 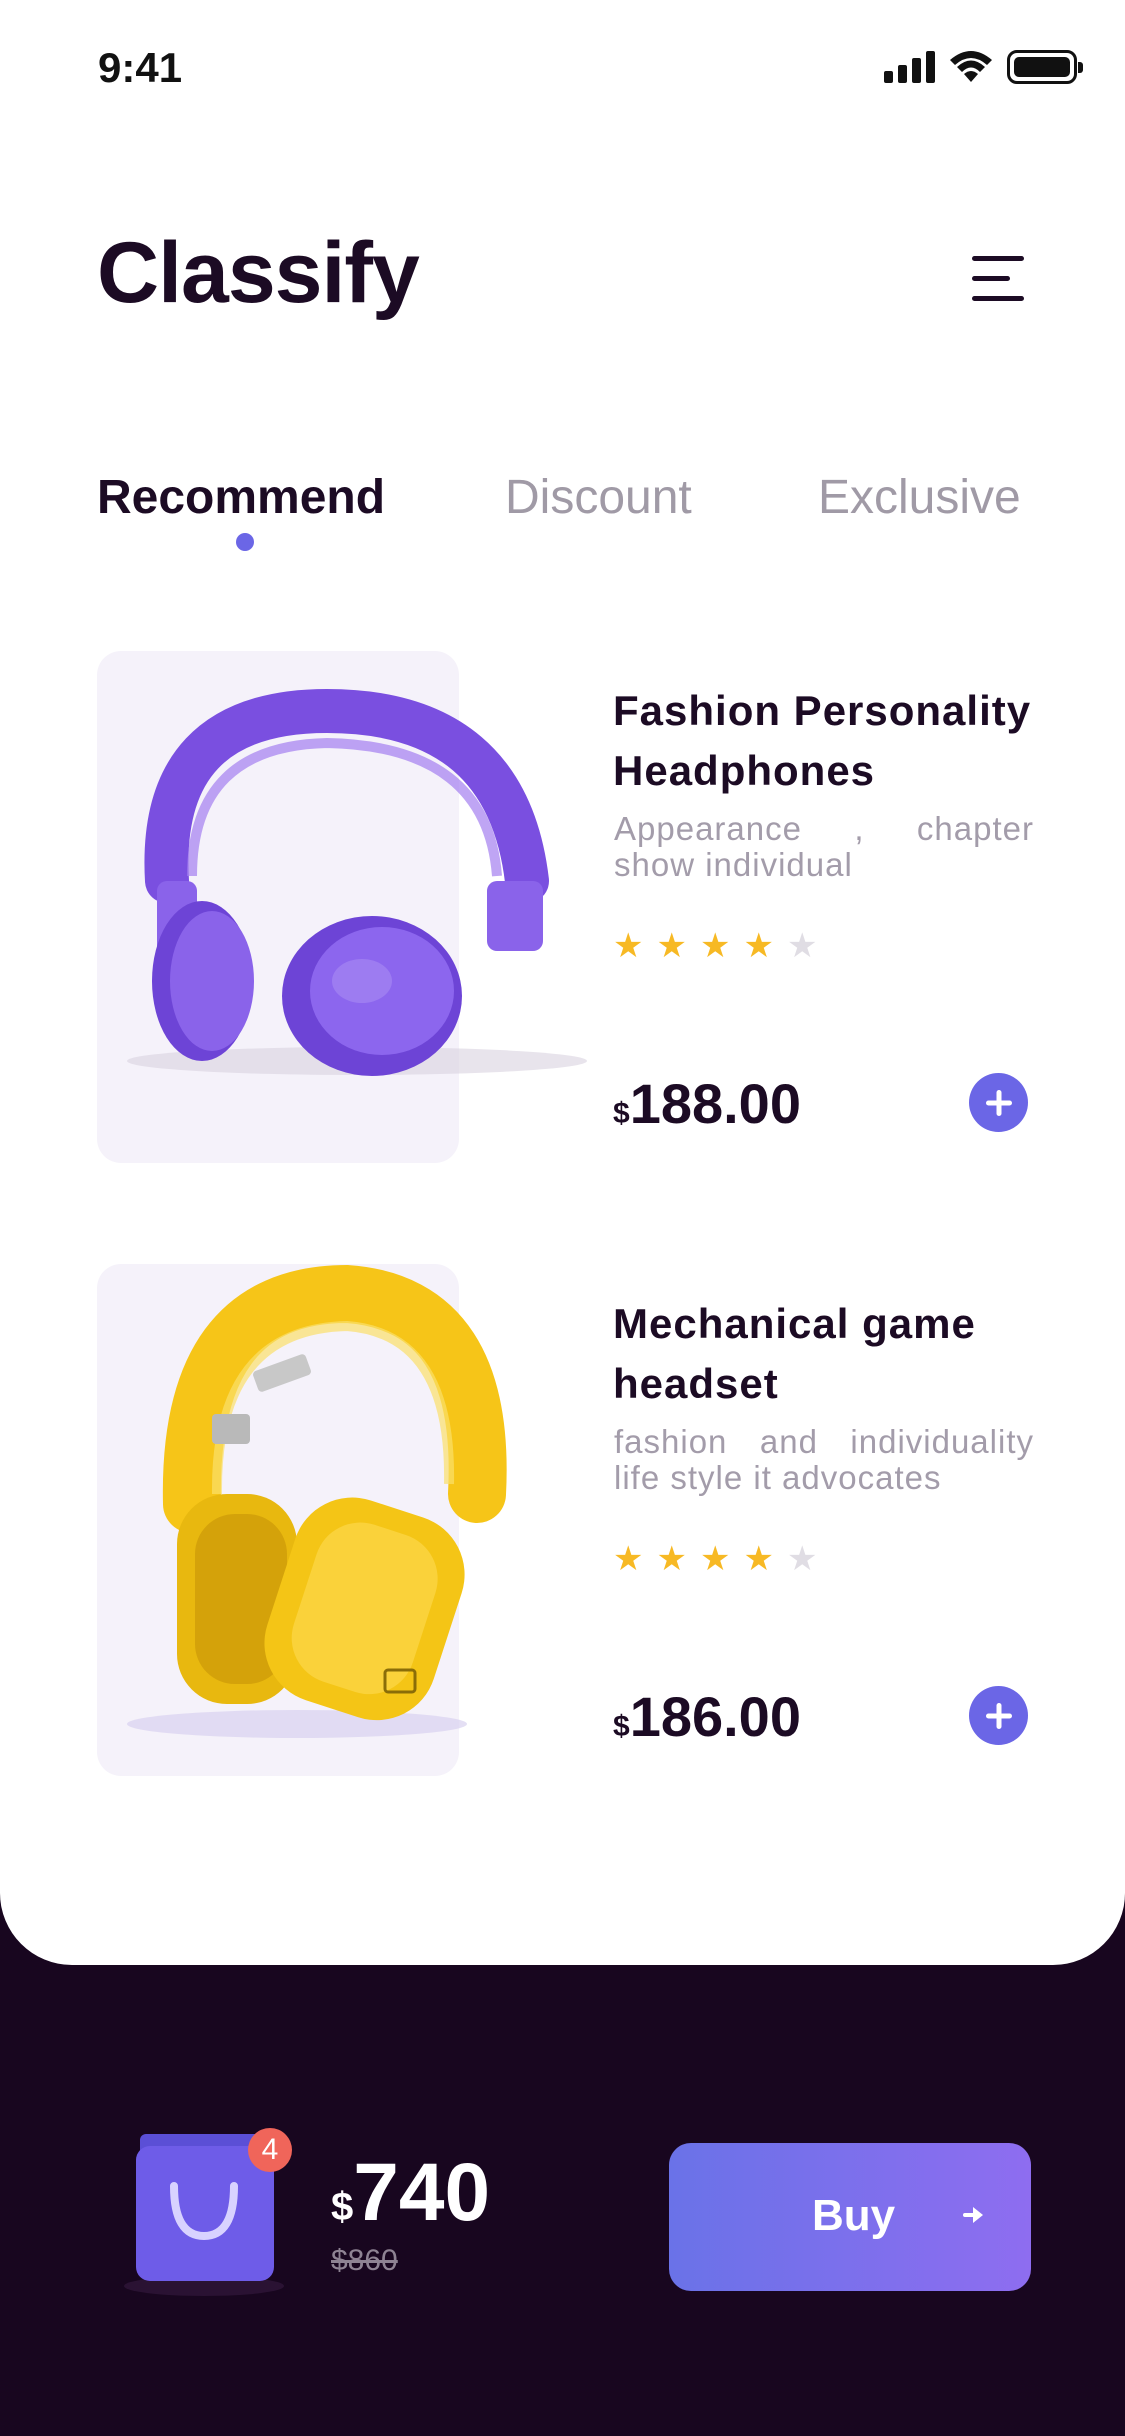 I want to click on purple-headphones-icon, so click(x=357, y=882).